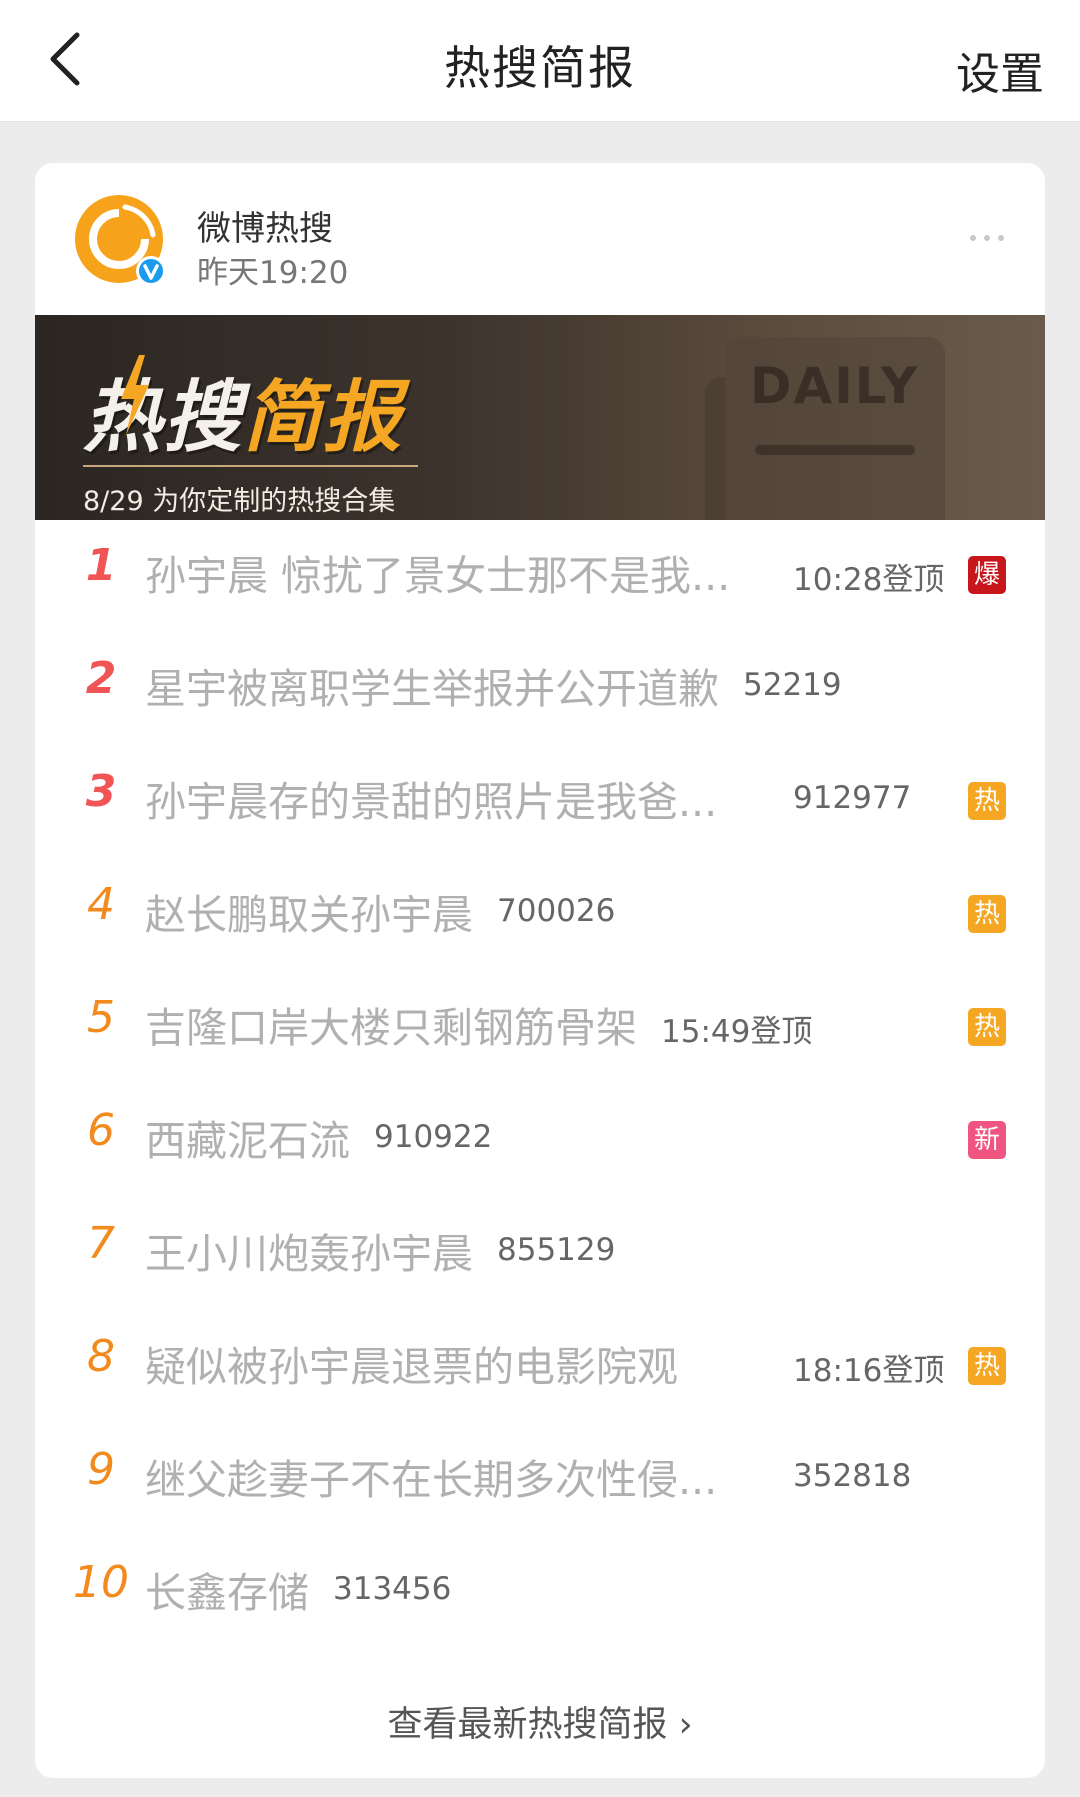 The height and width of the screenshot is (1797, 1080). What do you see at coordinates (101, 1017) in the screenshot?
I see `rank-number: 5` at bounding box center [101, 1017].